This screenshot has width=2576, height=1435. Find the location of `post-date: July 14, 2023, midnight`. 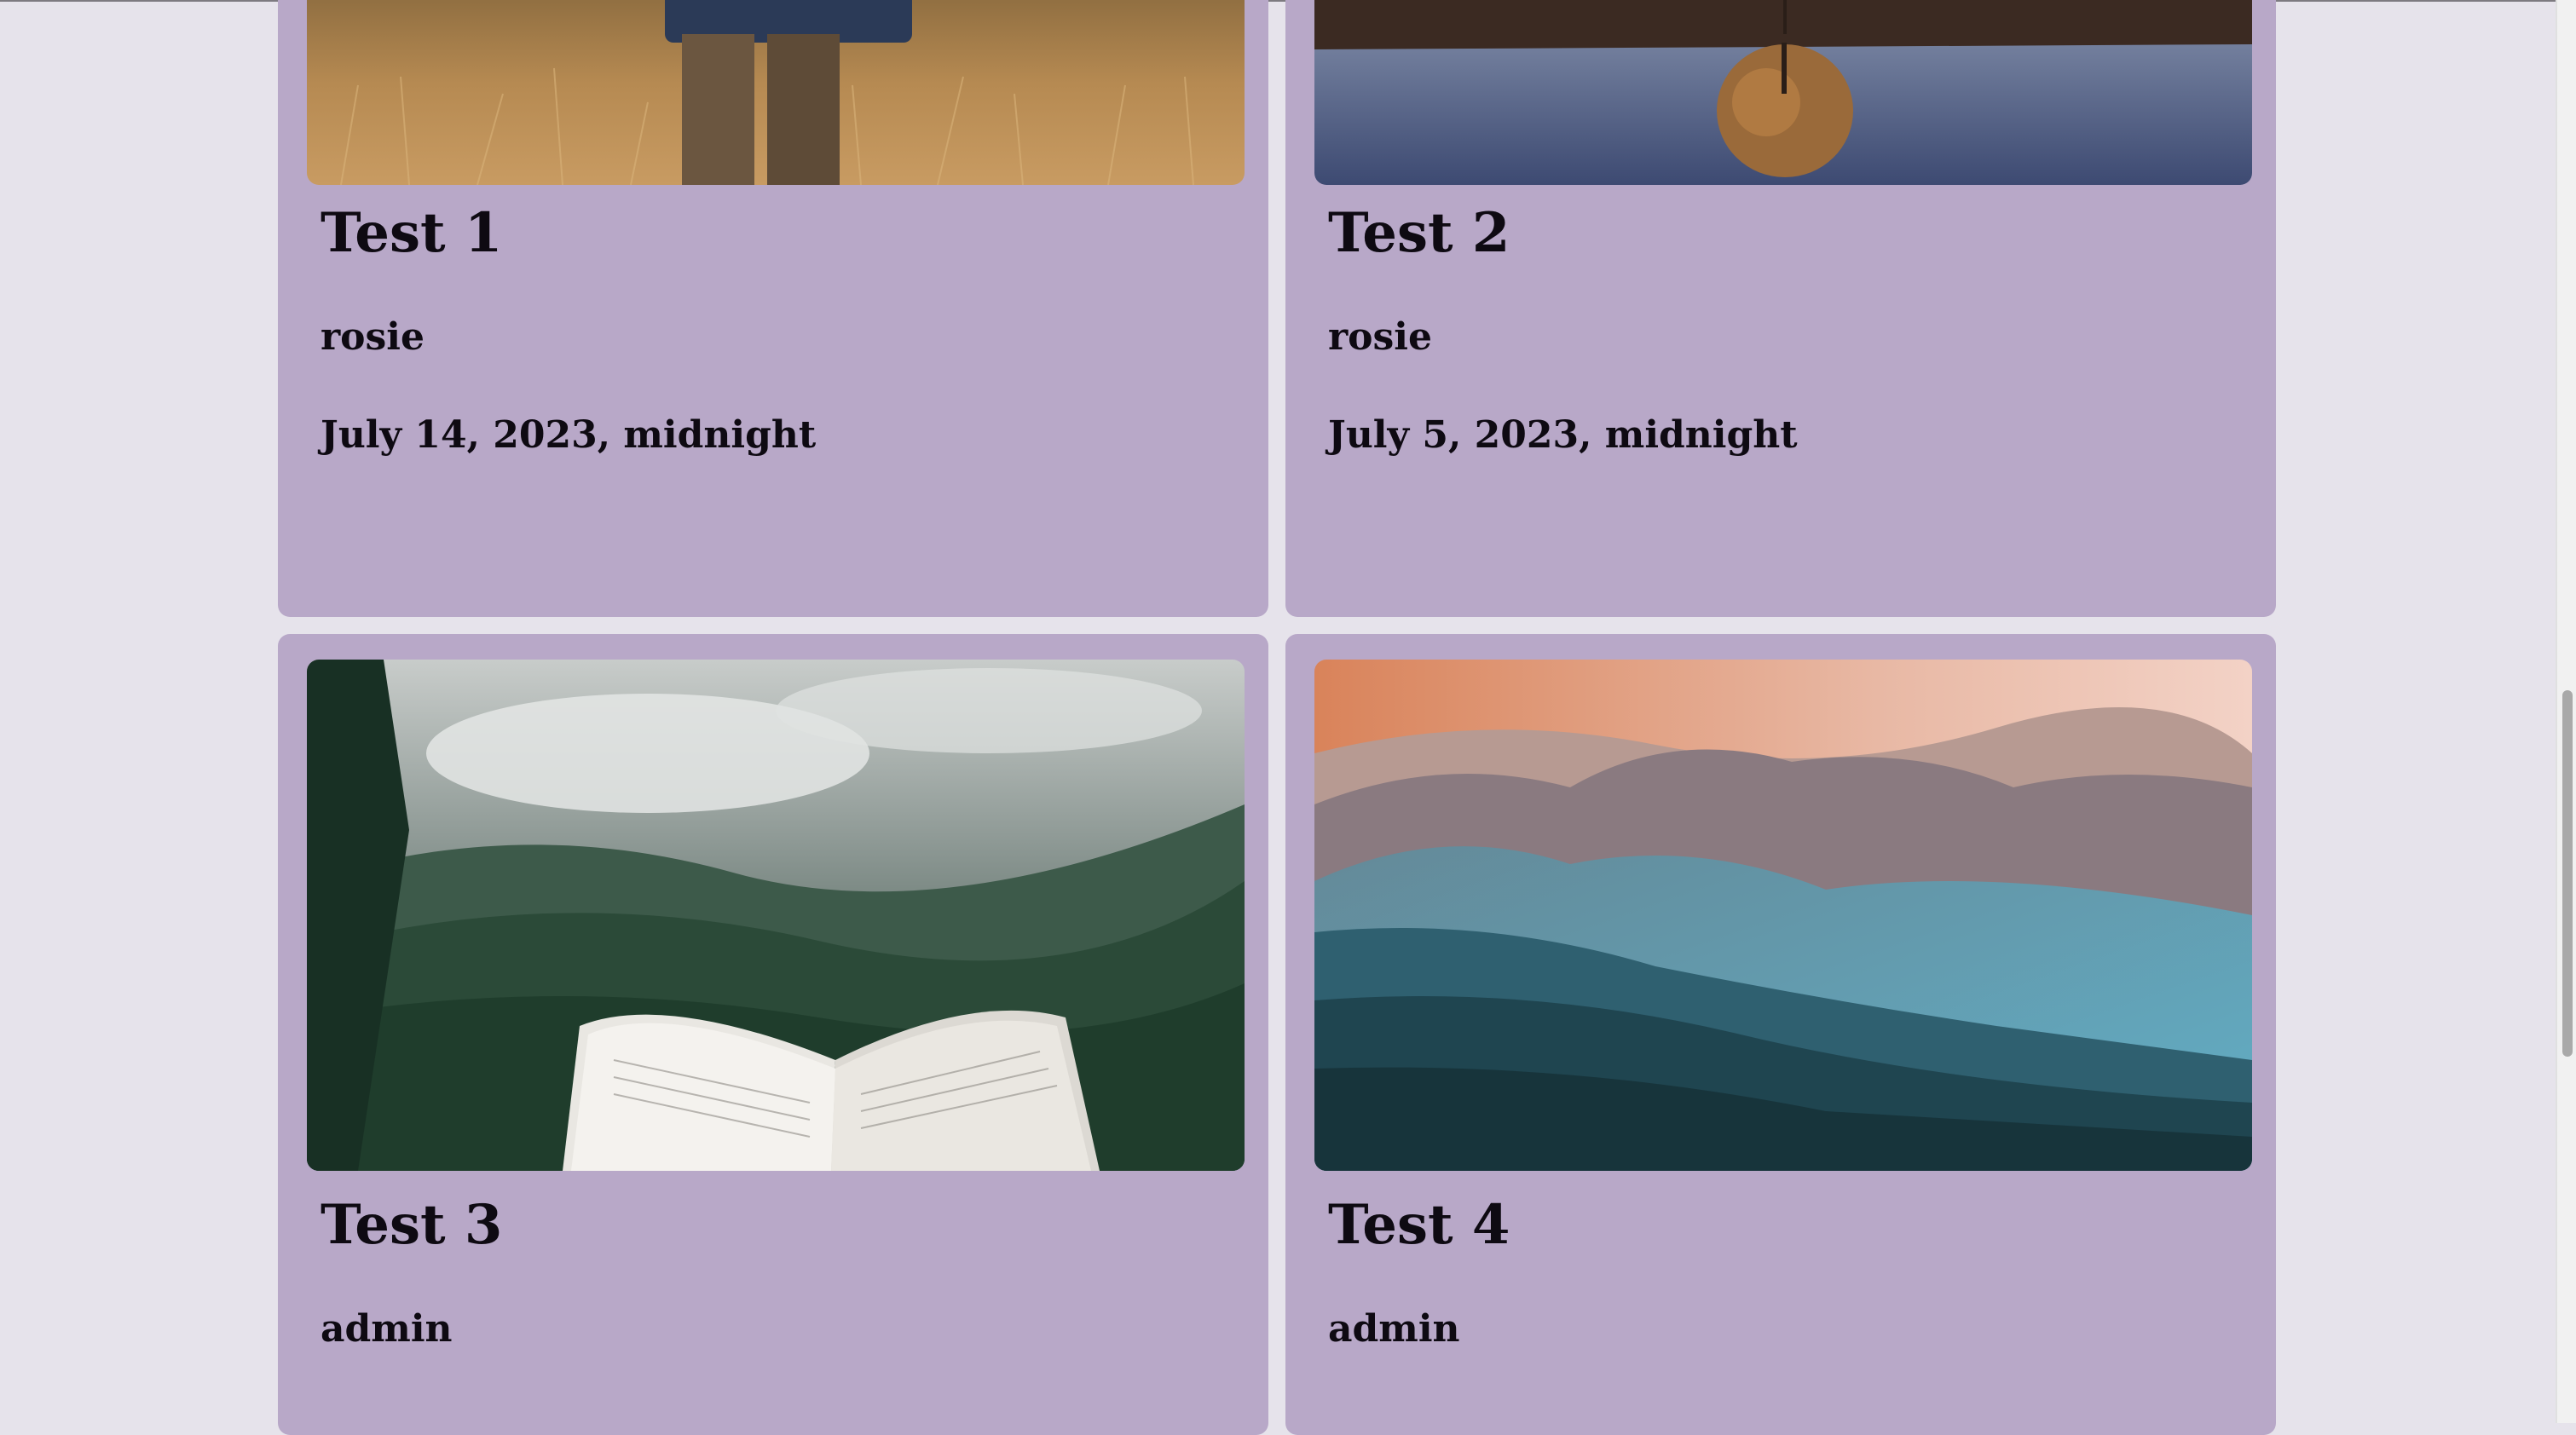

post-date: July 14, 2023, midnight is located at coordinates (569, 435).